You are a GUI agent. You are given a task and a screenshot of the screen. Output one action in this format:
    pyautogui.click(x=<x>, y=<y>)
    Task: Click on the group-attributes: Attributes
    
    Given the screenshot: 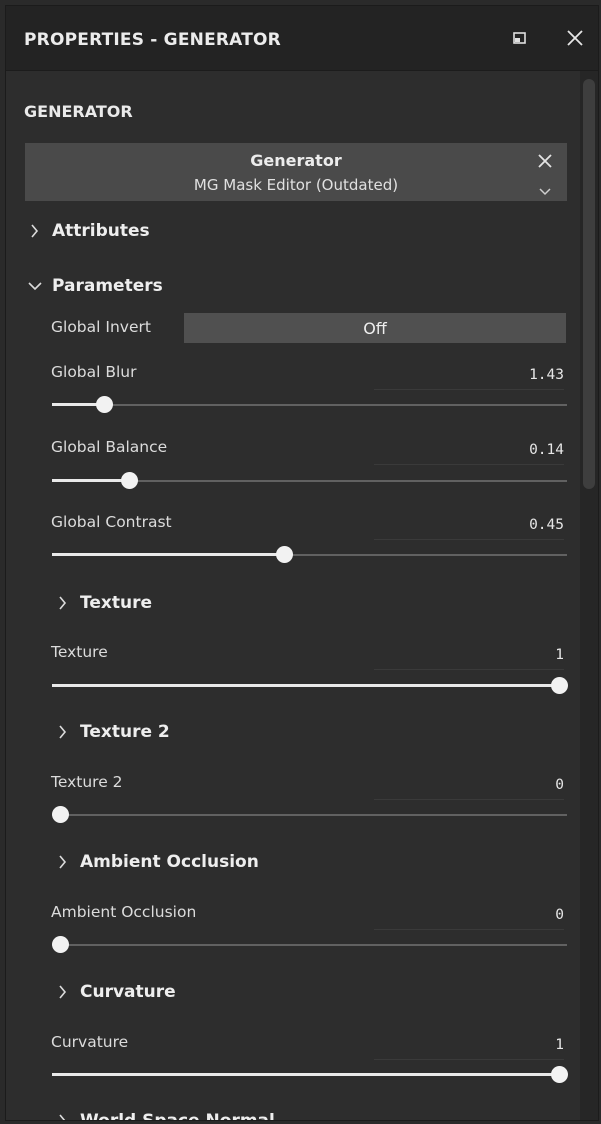 What is the action you would take?
    pyautogui.click(x=88, y=231)
    